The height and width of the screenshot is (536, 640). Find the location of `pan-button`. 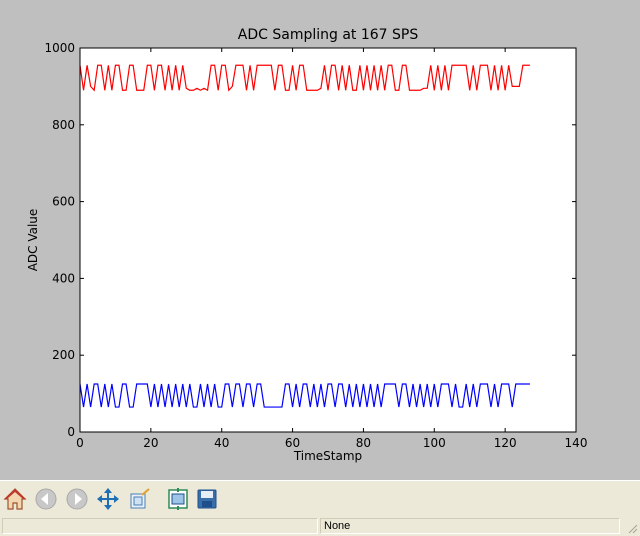

pan-button is located at coordinates (108, 499).